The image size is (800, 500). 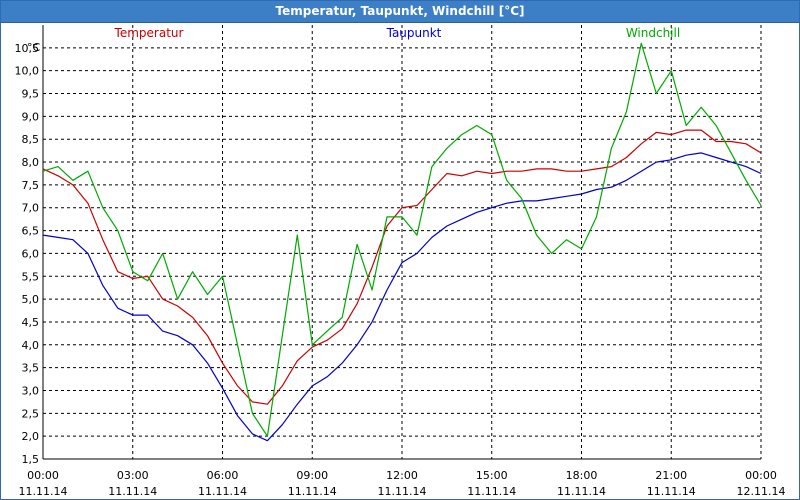 What do you see at coordinates (133, 475) in the screenshot?
I see `x-tick-time: 03:00` at bounding box center [133, 475].